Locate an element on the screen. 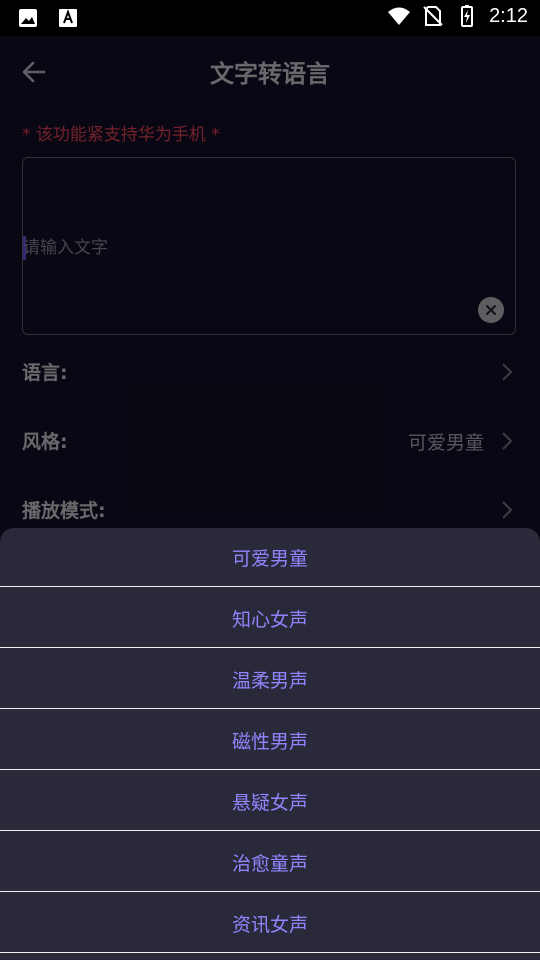  style-label: 风格: is located at coordinates (45, 442).